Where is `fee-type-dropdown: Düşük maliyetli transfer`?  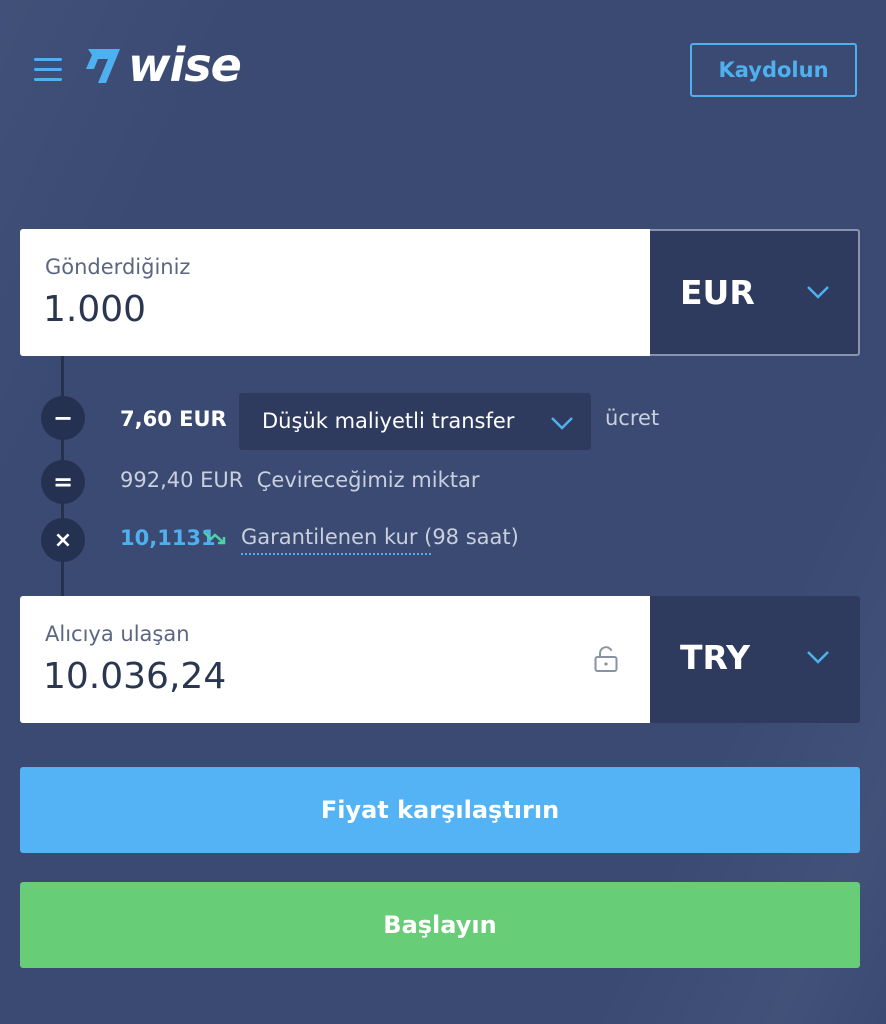 fee-type-dropdown: Düşük maliyetli transfer is located at coordinates (415, 421).